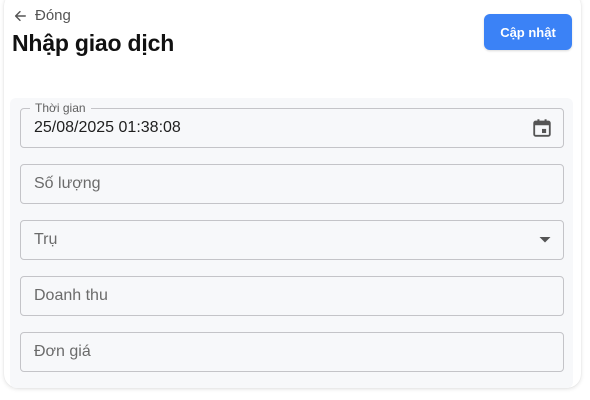 This screenshot has width=590, height=400. What do you see at coordinates (46, 239) in the screenshot?
I see `pump-placeholder: Trụ` at bounding box center [46, 239].